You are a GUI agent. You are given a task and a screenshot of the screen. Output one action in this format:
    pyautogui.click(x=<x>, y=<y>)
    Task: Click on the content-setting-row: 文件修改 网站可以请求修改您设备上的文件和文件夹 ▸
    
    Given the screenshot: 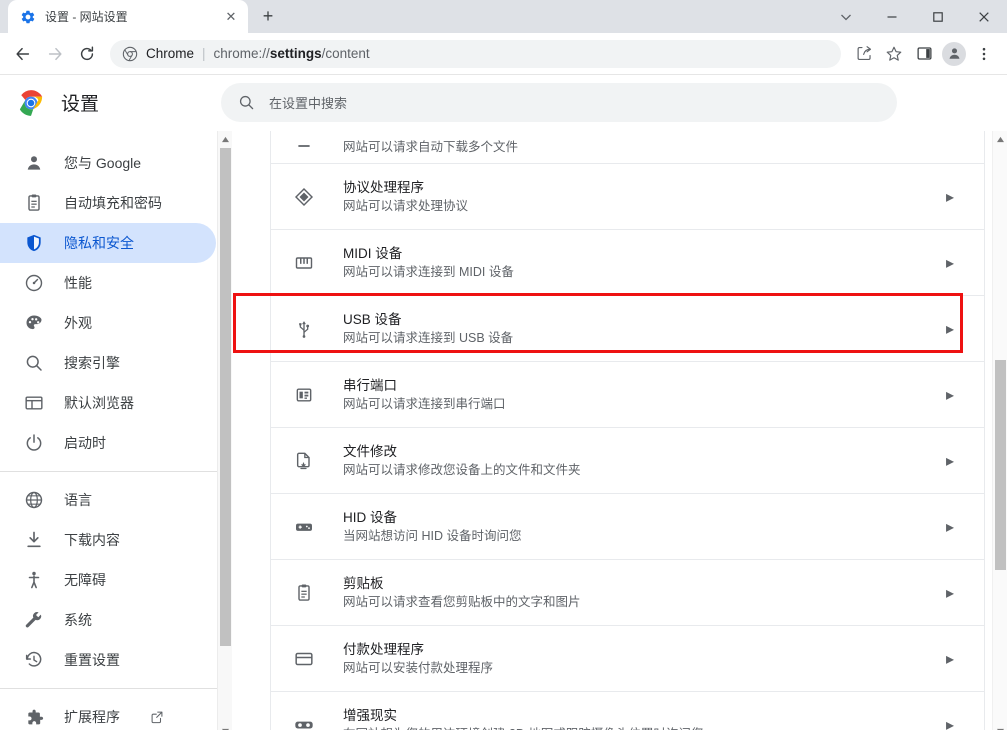 What is the action you would take?
    pyautogui.click(x=627, y=461)
    